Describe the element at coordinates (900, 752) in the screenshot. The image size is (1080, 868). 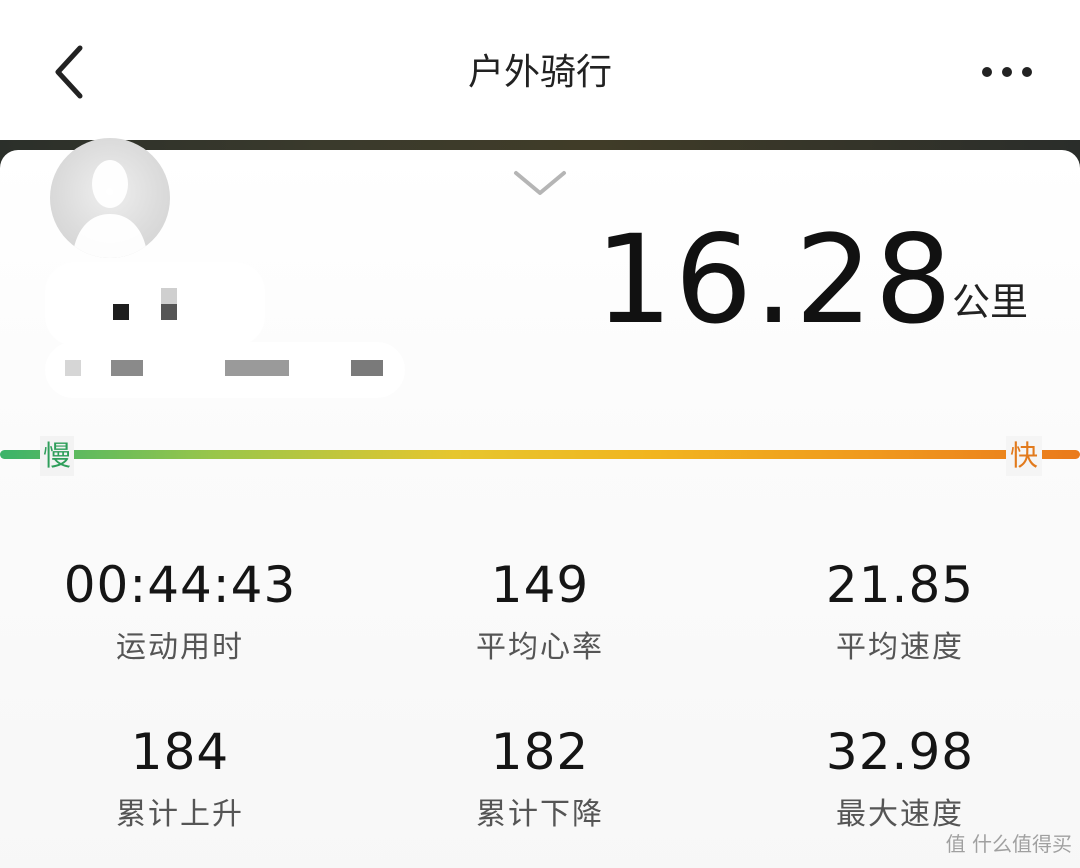
I see `stat-value: 32.98` at that location.